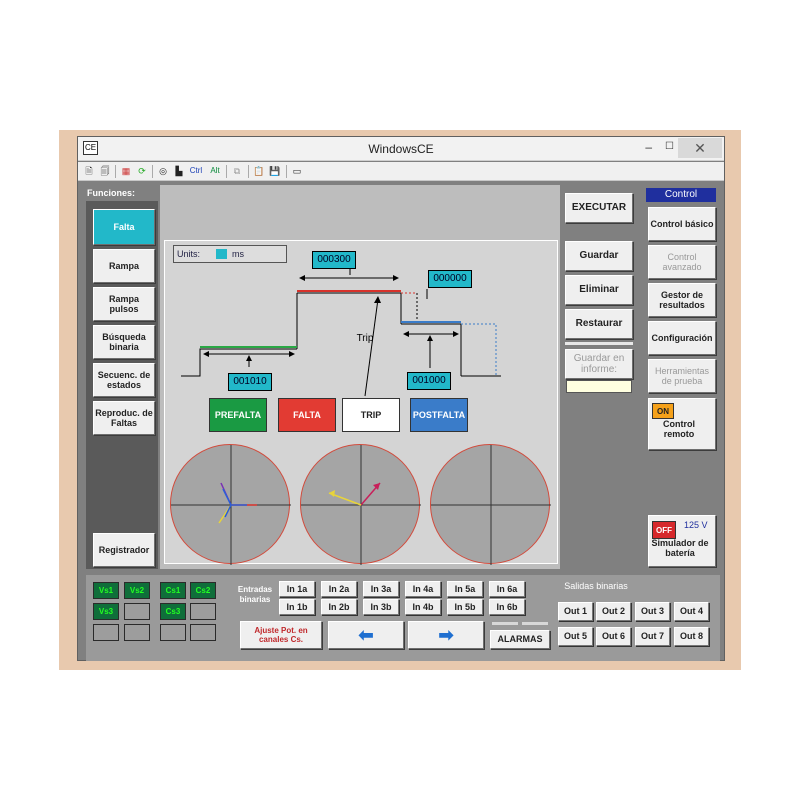  Describe the element at coordinates (652, 611) in the screenshot. I see `binary-output-3: Out 3` at that location.